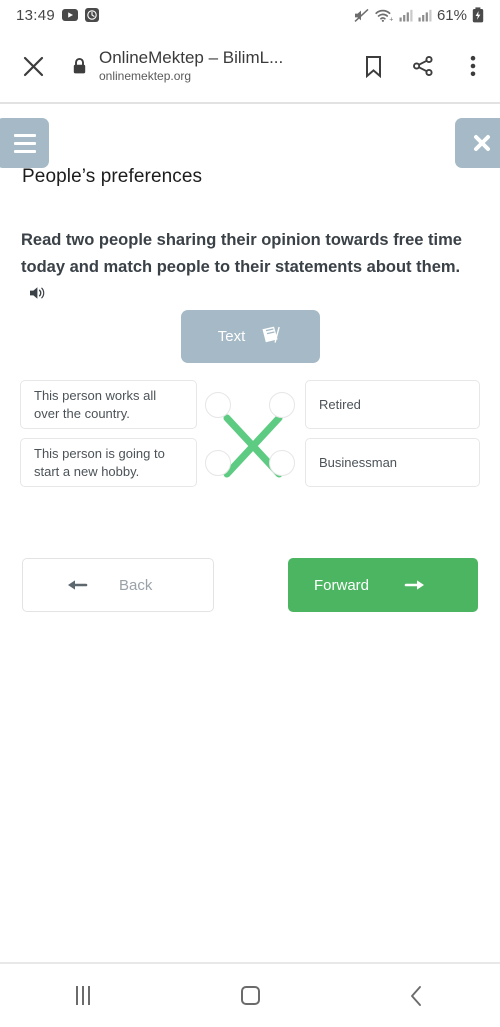 The height and width of the screenshot is (1027, 500). I want to click on text-toggle-button: Text, so click(250, 336).